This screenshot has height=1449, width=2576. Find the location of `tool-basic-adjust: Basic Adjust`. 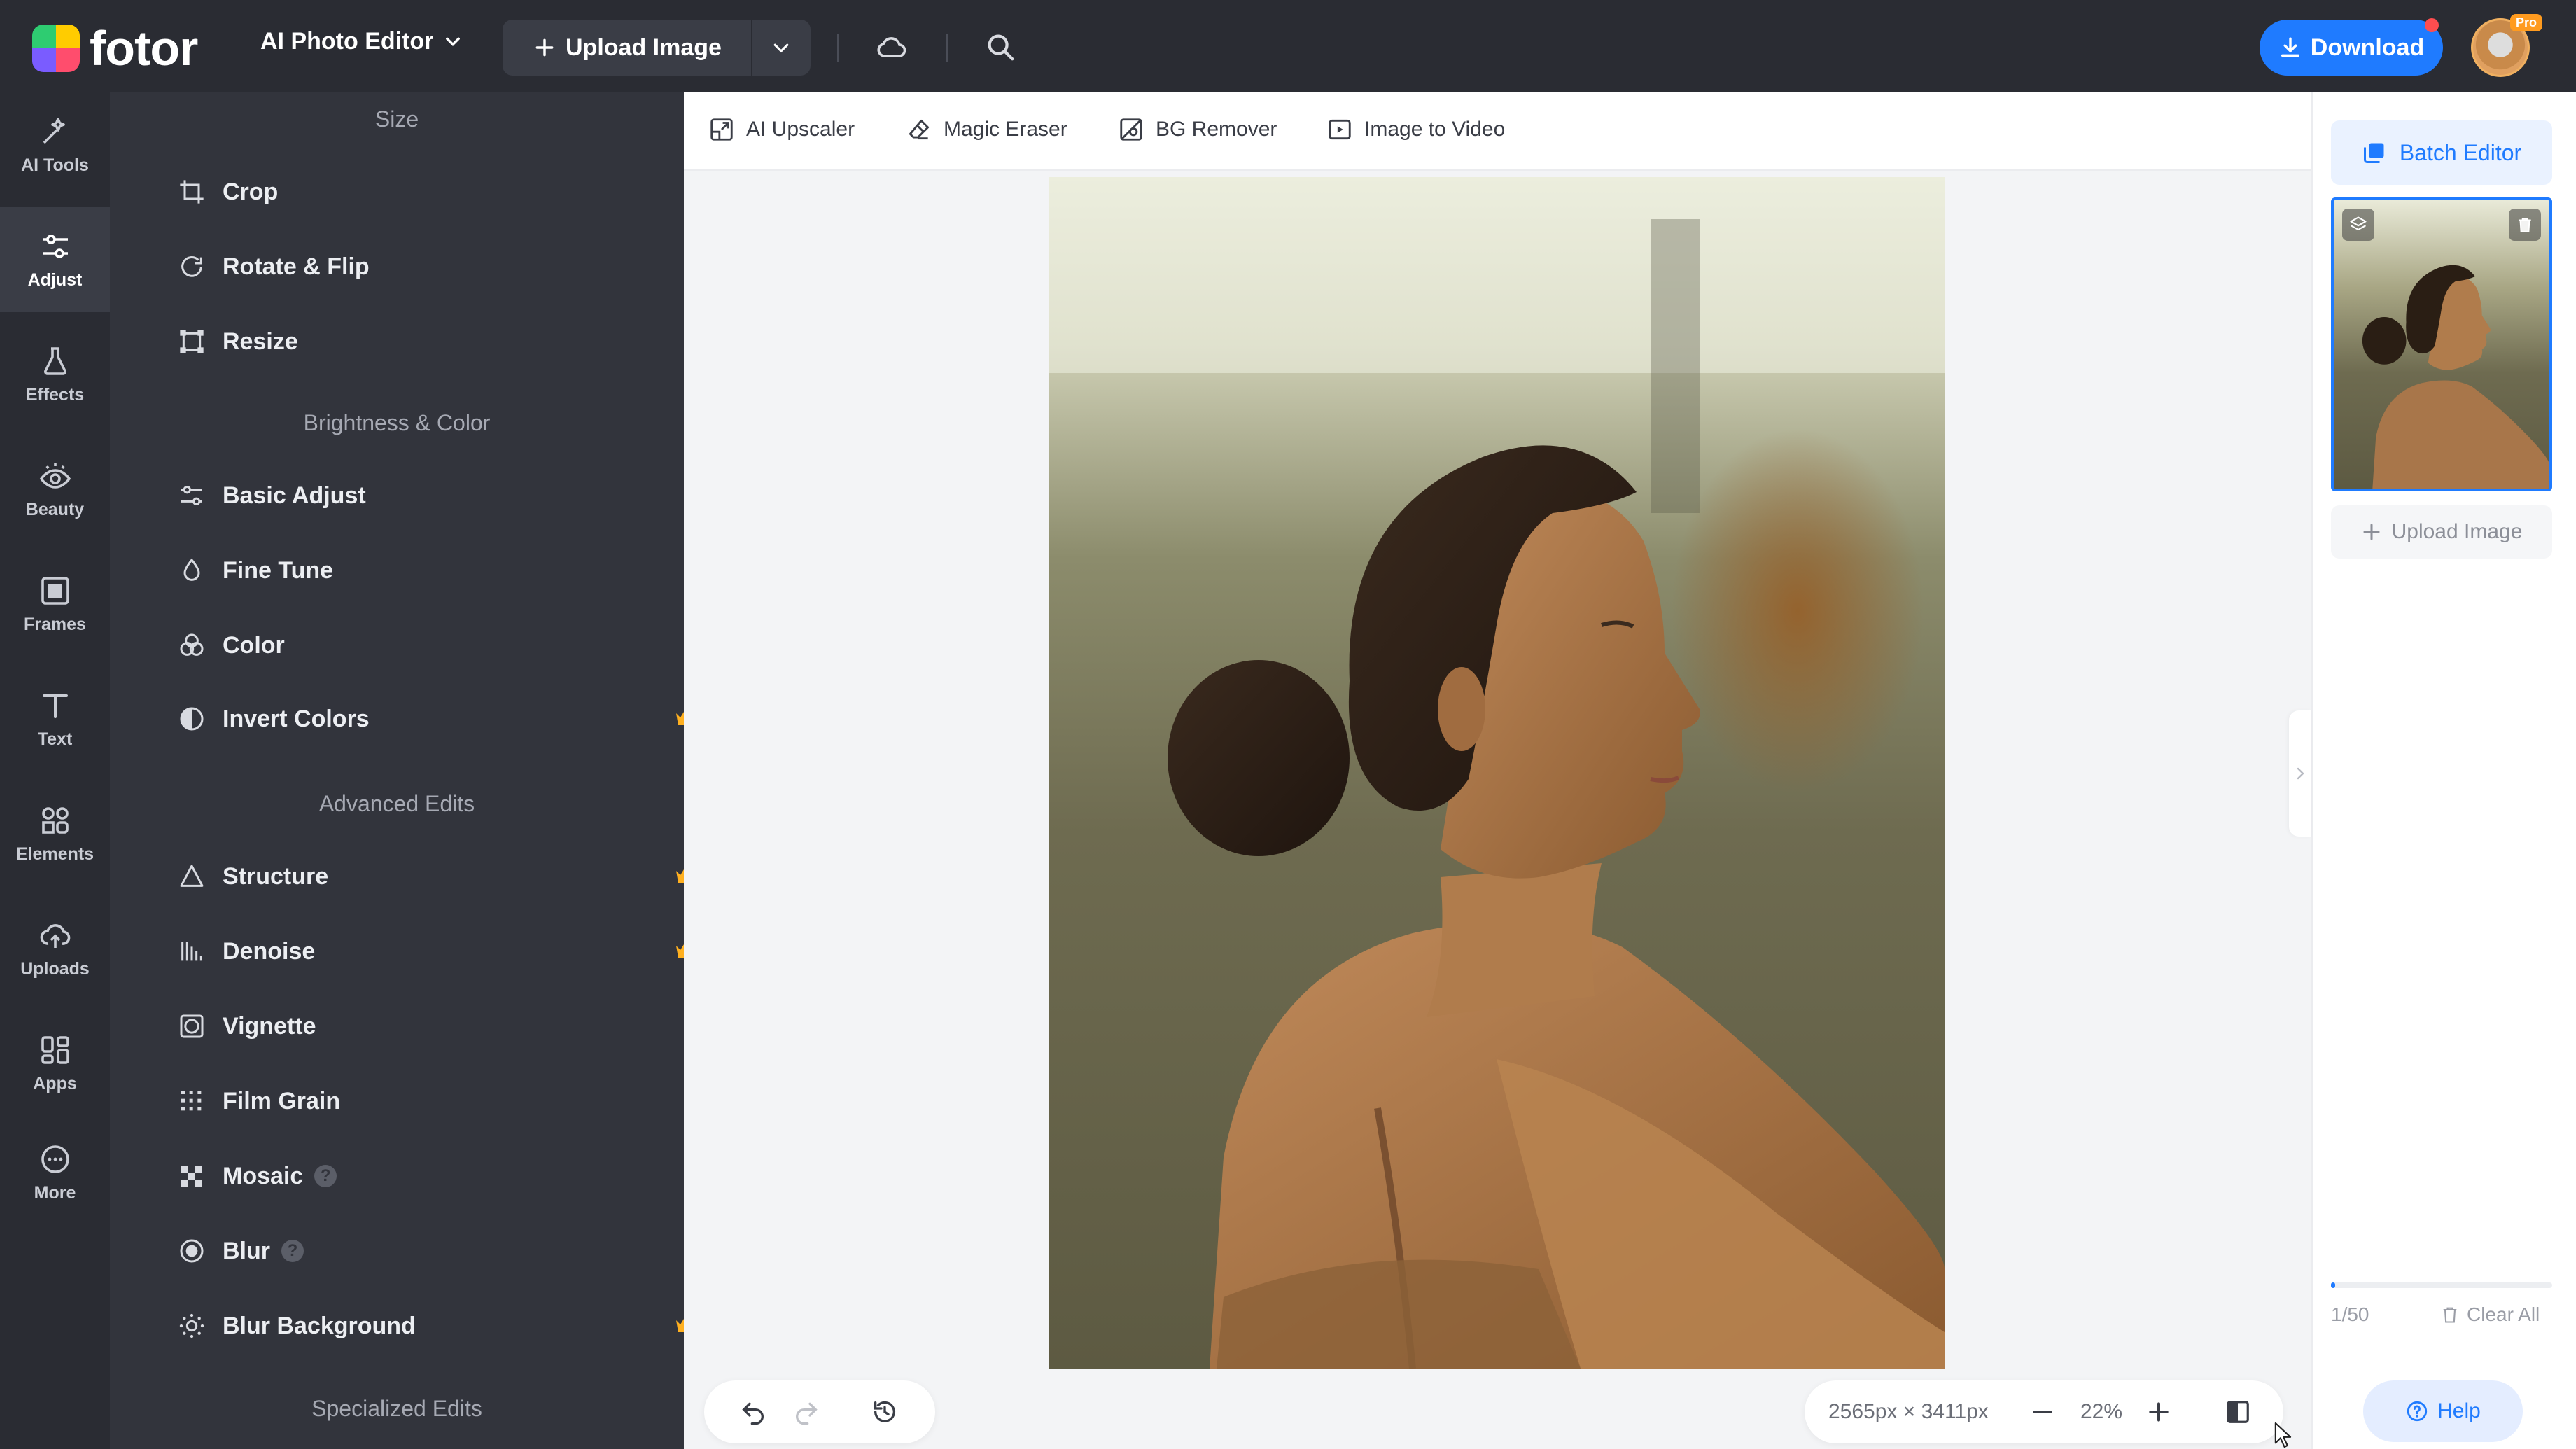

tool-basic-adjust: Basic Adjust is located at coordinates (458, 495).